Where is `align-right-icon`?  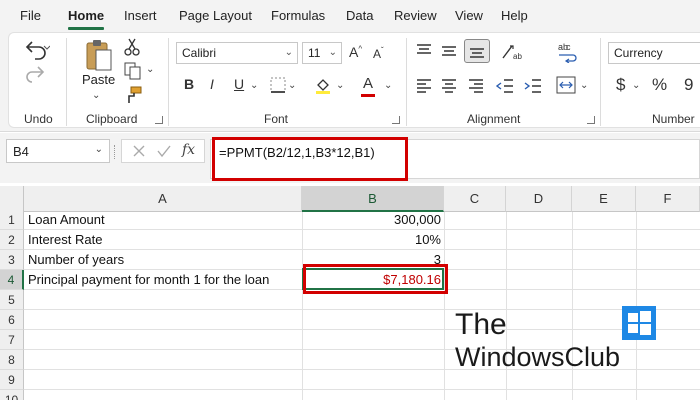
align-right-icon is located at coordinates (476, 86).